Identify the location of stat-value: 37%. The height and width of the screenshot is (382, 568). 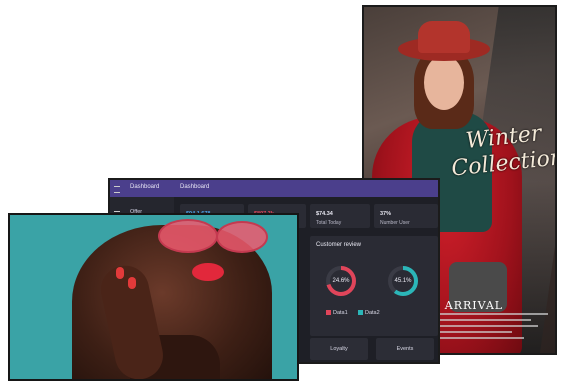
(386, 214).